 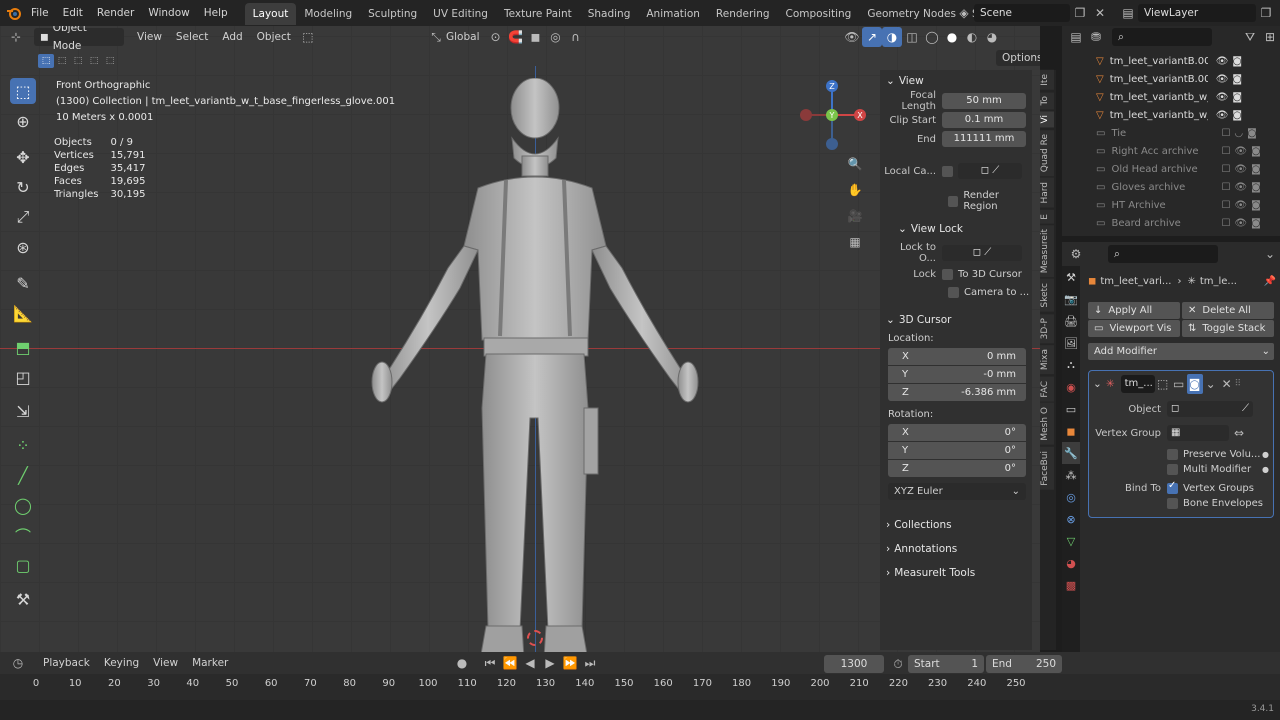 What do you see at coordinates (1172, 454) in the screenshot?
I see `preserve-volume-checkbox` at bounding box center [1172, 454].